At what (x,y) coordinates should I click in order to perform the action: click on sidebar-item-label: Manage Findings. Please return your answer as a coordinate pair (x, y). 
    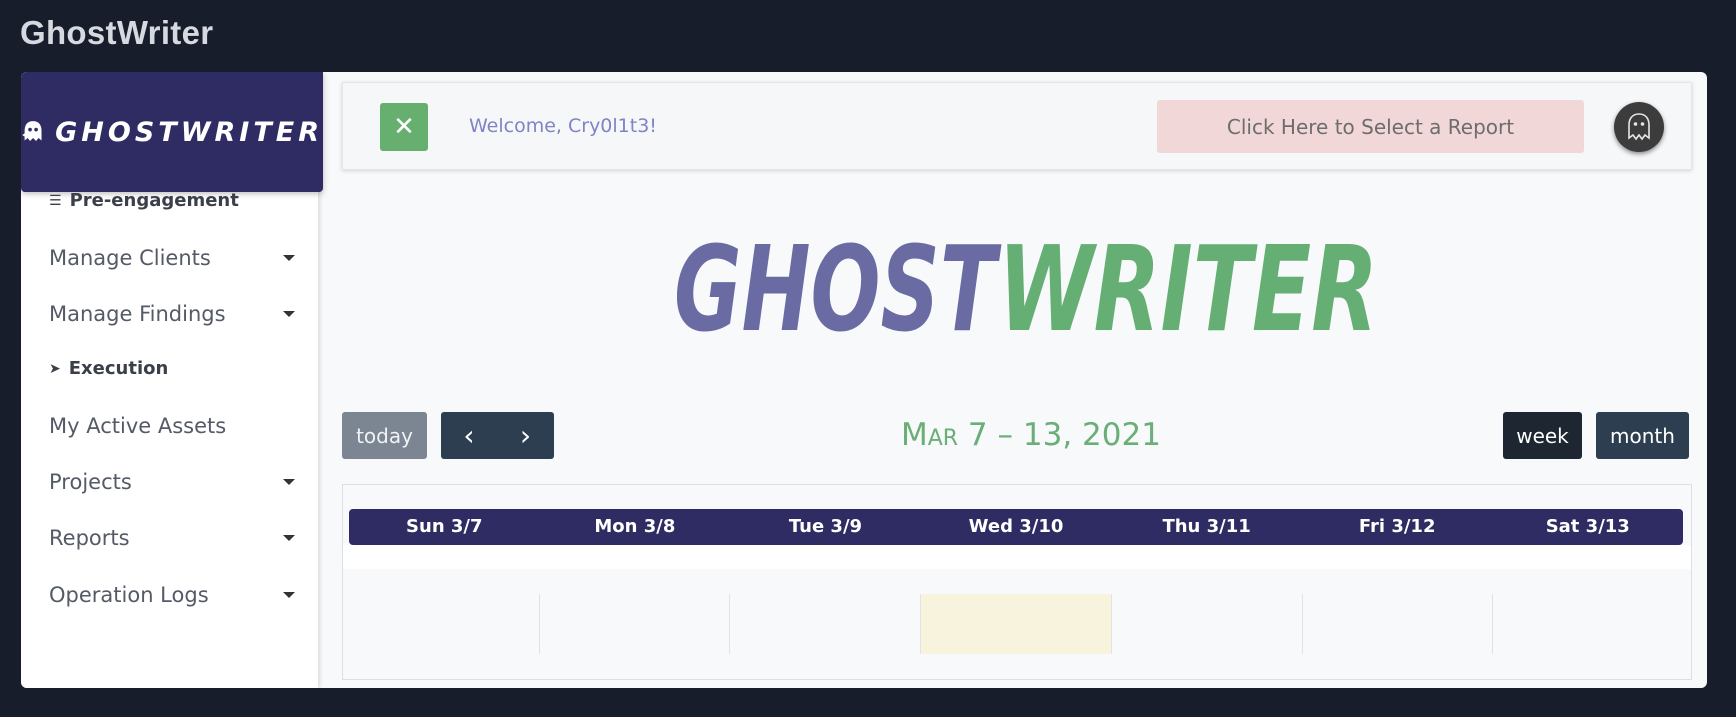
    Looking at the image, I should click on (137, 314).